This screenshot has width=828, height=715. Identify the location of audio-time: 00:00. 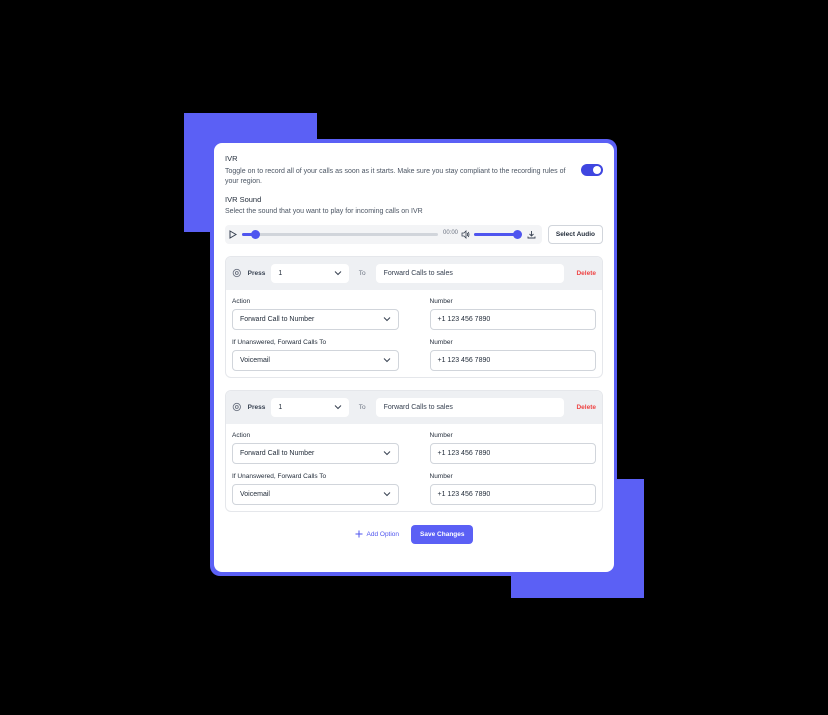
(451, 232).